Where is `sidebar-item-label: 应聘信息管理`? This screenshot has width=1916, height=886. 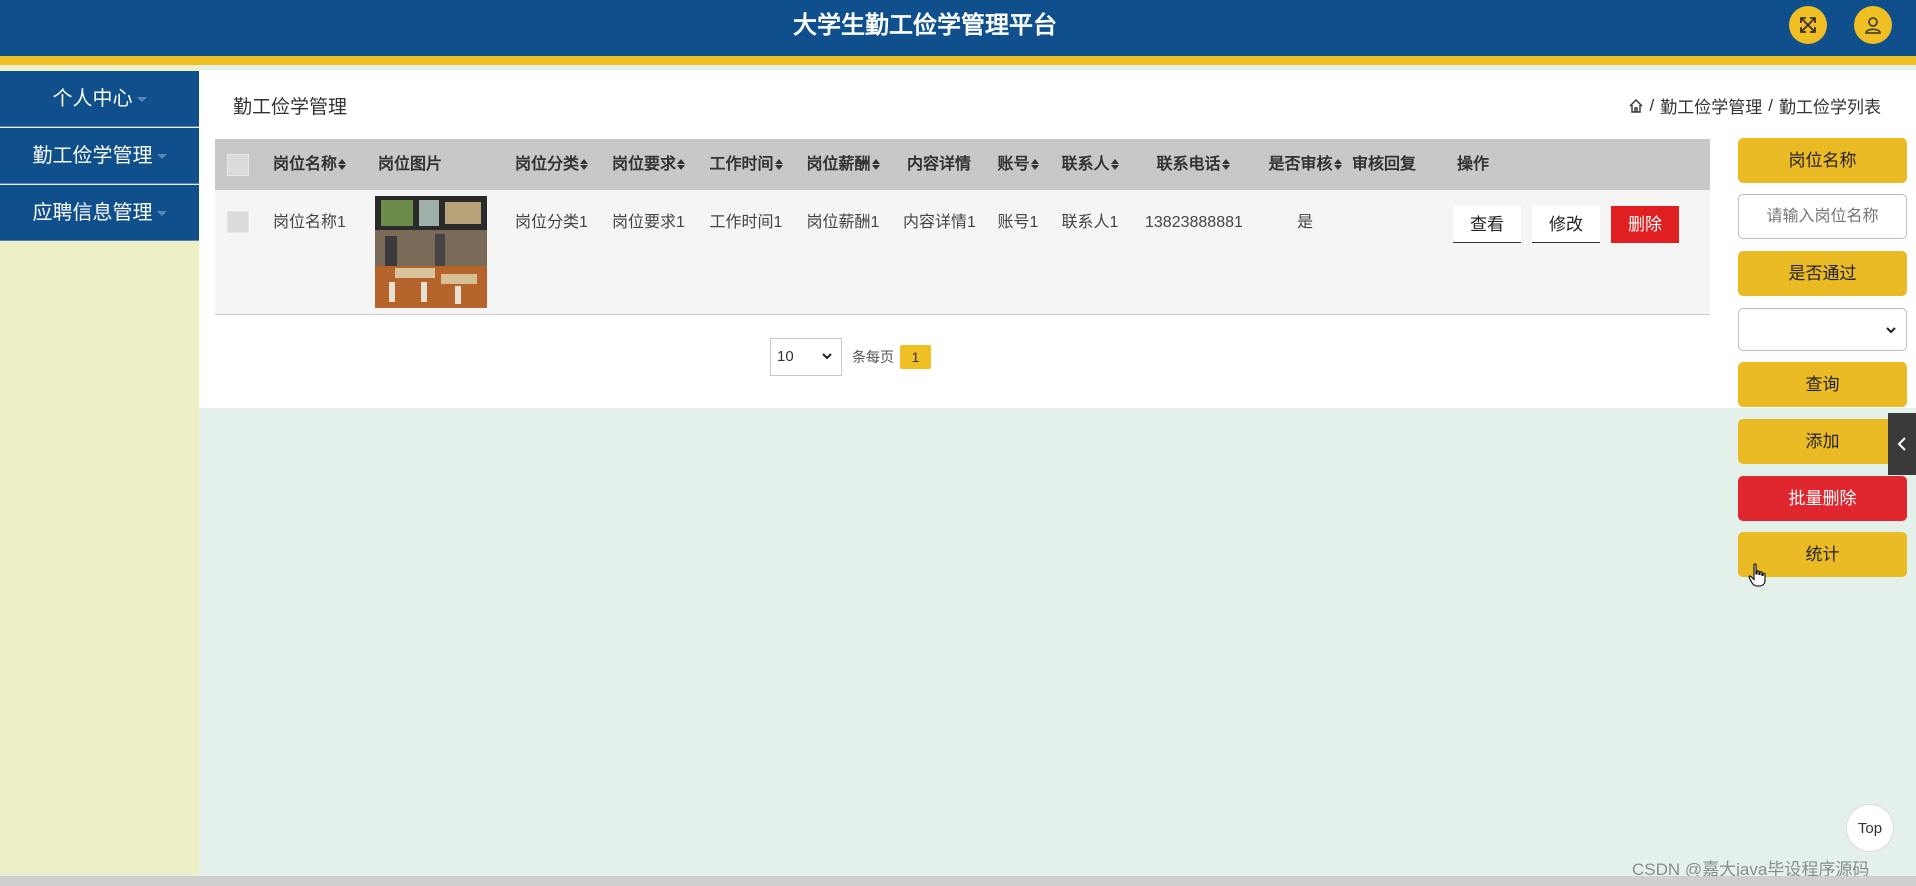
sidebar-item-label: 应聘信息管理 is located at coordinates (92, 213).